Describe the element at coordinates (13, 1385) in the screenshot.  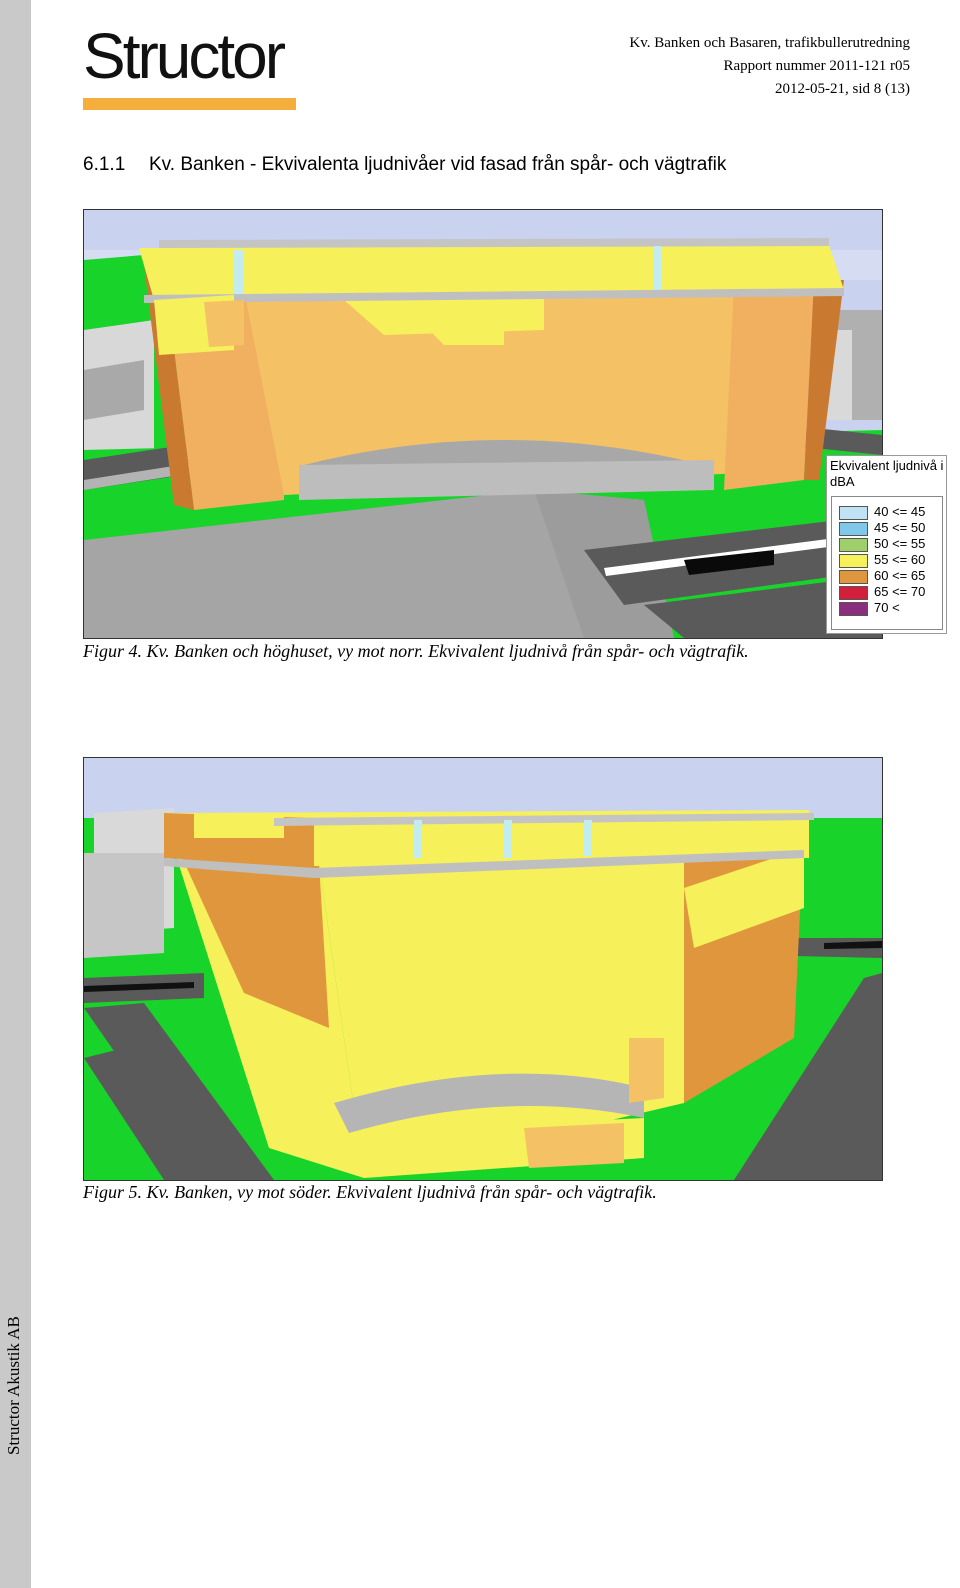
I see `company-name-vertical: Structor Akustik AB` at that location.